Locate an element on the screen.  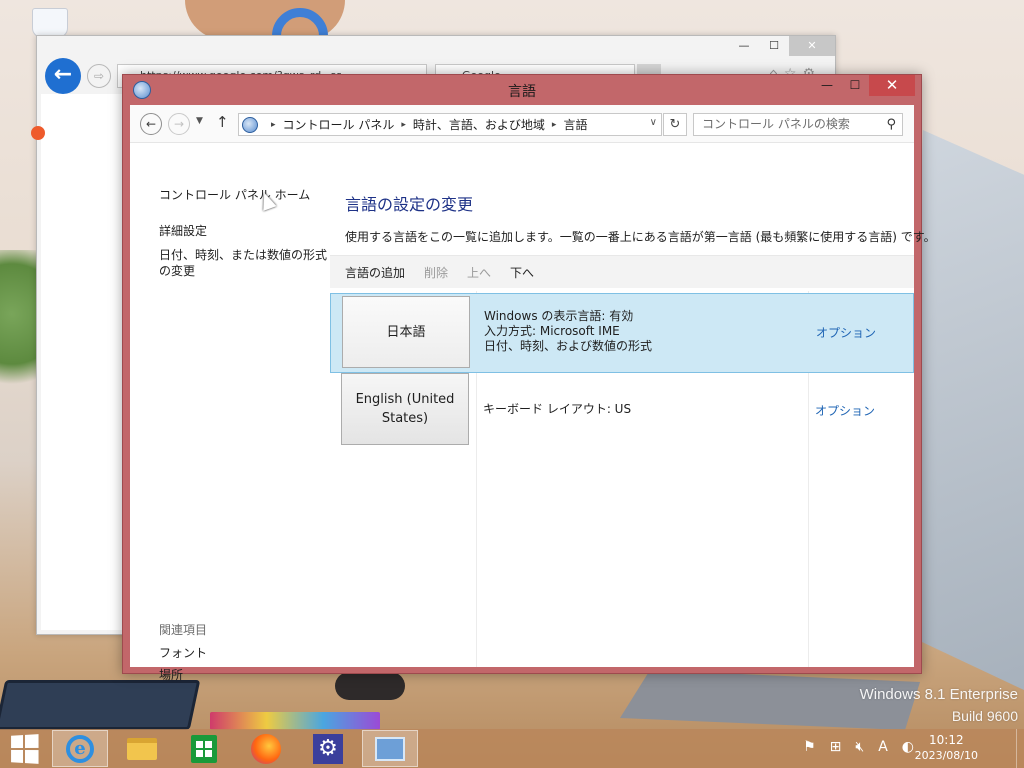
taskbar: e ⚙ ⚑ ⊞ 🔇︎ A ◐ 10:12 2023/08/10 is located at coordinates (512, 748).